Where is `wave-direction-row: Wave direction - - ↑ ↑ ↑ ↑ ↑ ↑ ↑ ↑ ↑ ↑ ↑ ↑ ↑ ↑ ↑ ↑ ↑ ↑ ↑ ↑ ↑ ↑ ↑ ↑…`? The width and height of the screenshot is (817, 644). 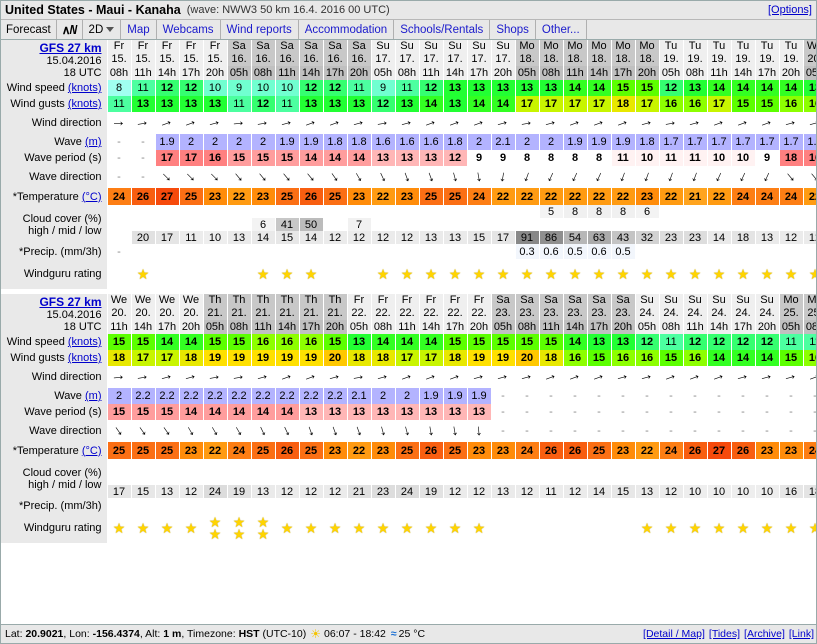
wave-direction-row: Wave direction - - ↑ ↑ ↑ ↑ ↑ ↑ ↑ ↑ ↑ ↑ ↑ ↑ ↑ ↑ ↑ ↑ ↑ ↑ ↑ ↑ ↑ ↑ ↑ ↑… is located at coordinates (408, 177).